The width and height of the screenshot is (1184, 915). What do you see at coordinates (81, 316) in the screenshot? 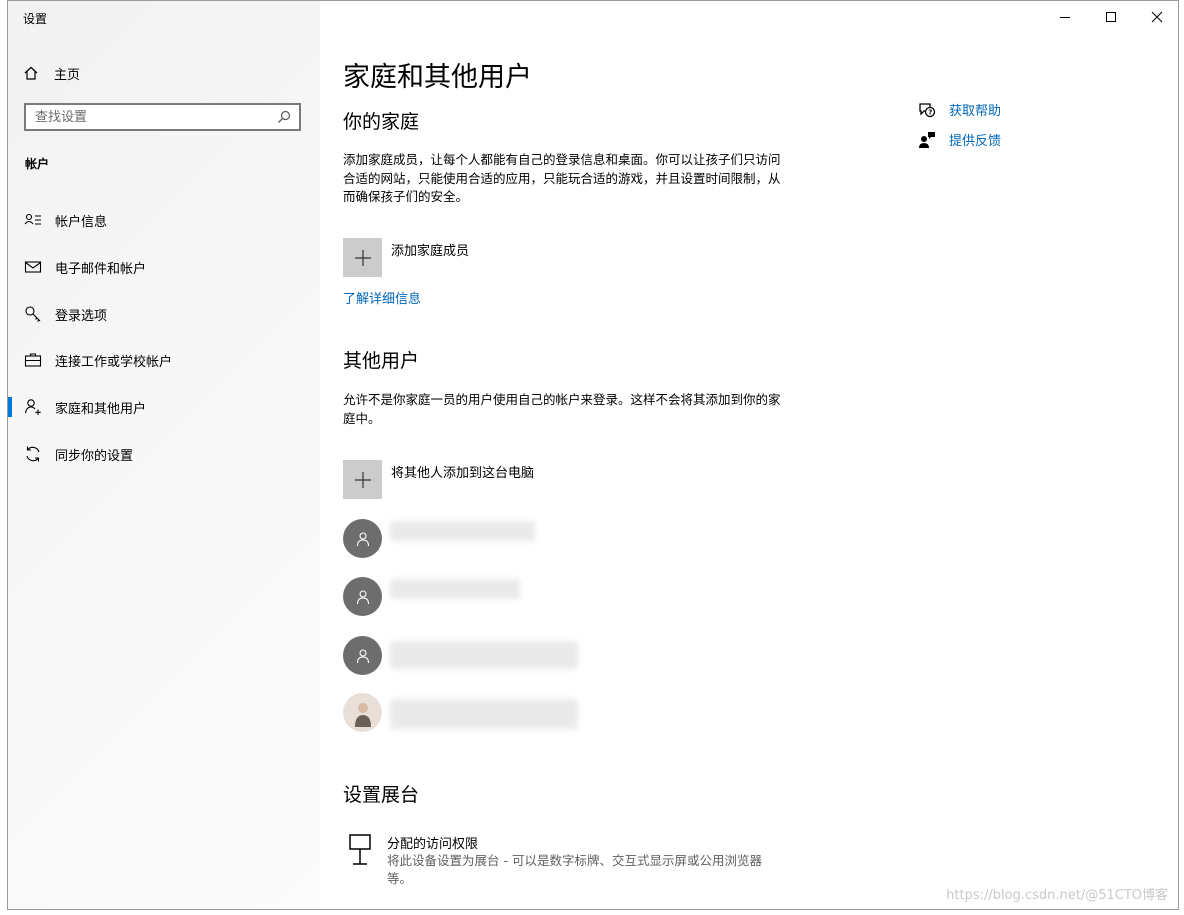
I see `sidebar-item-label: 登录选项` at bounding box center [81, 316].